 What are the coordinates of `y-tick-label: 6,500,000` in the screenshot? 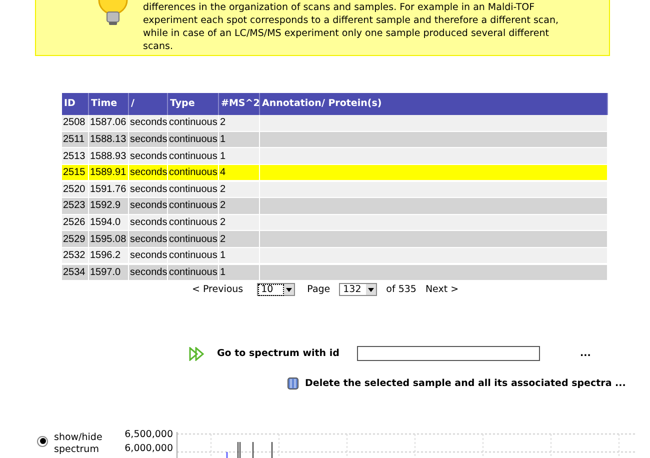 It's located at (148, 434).